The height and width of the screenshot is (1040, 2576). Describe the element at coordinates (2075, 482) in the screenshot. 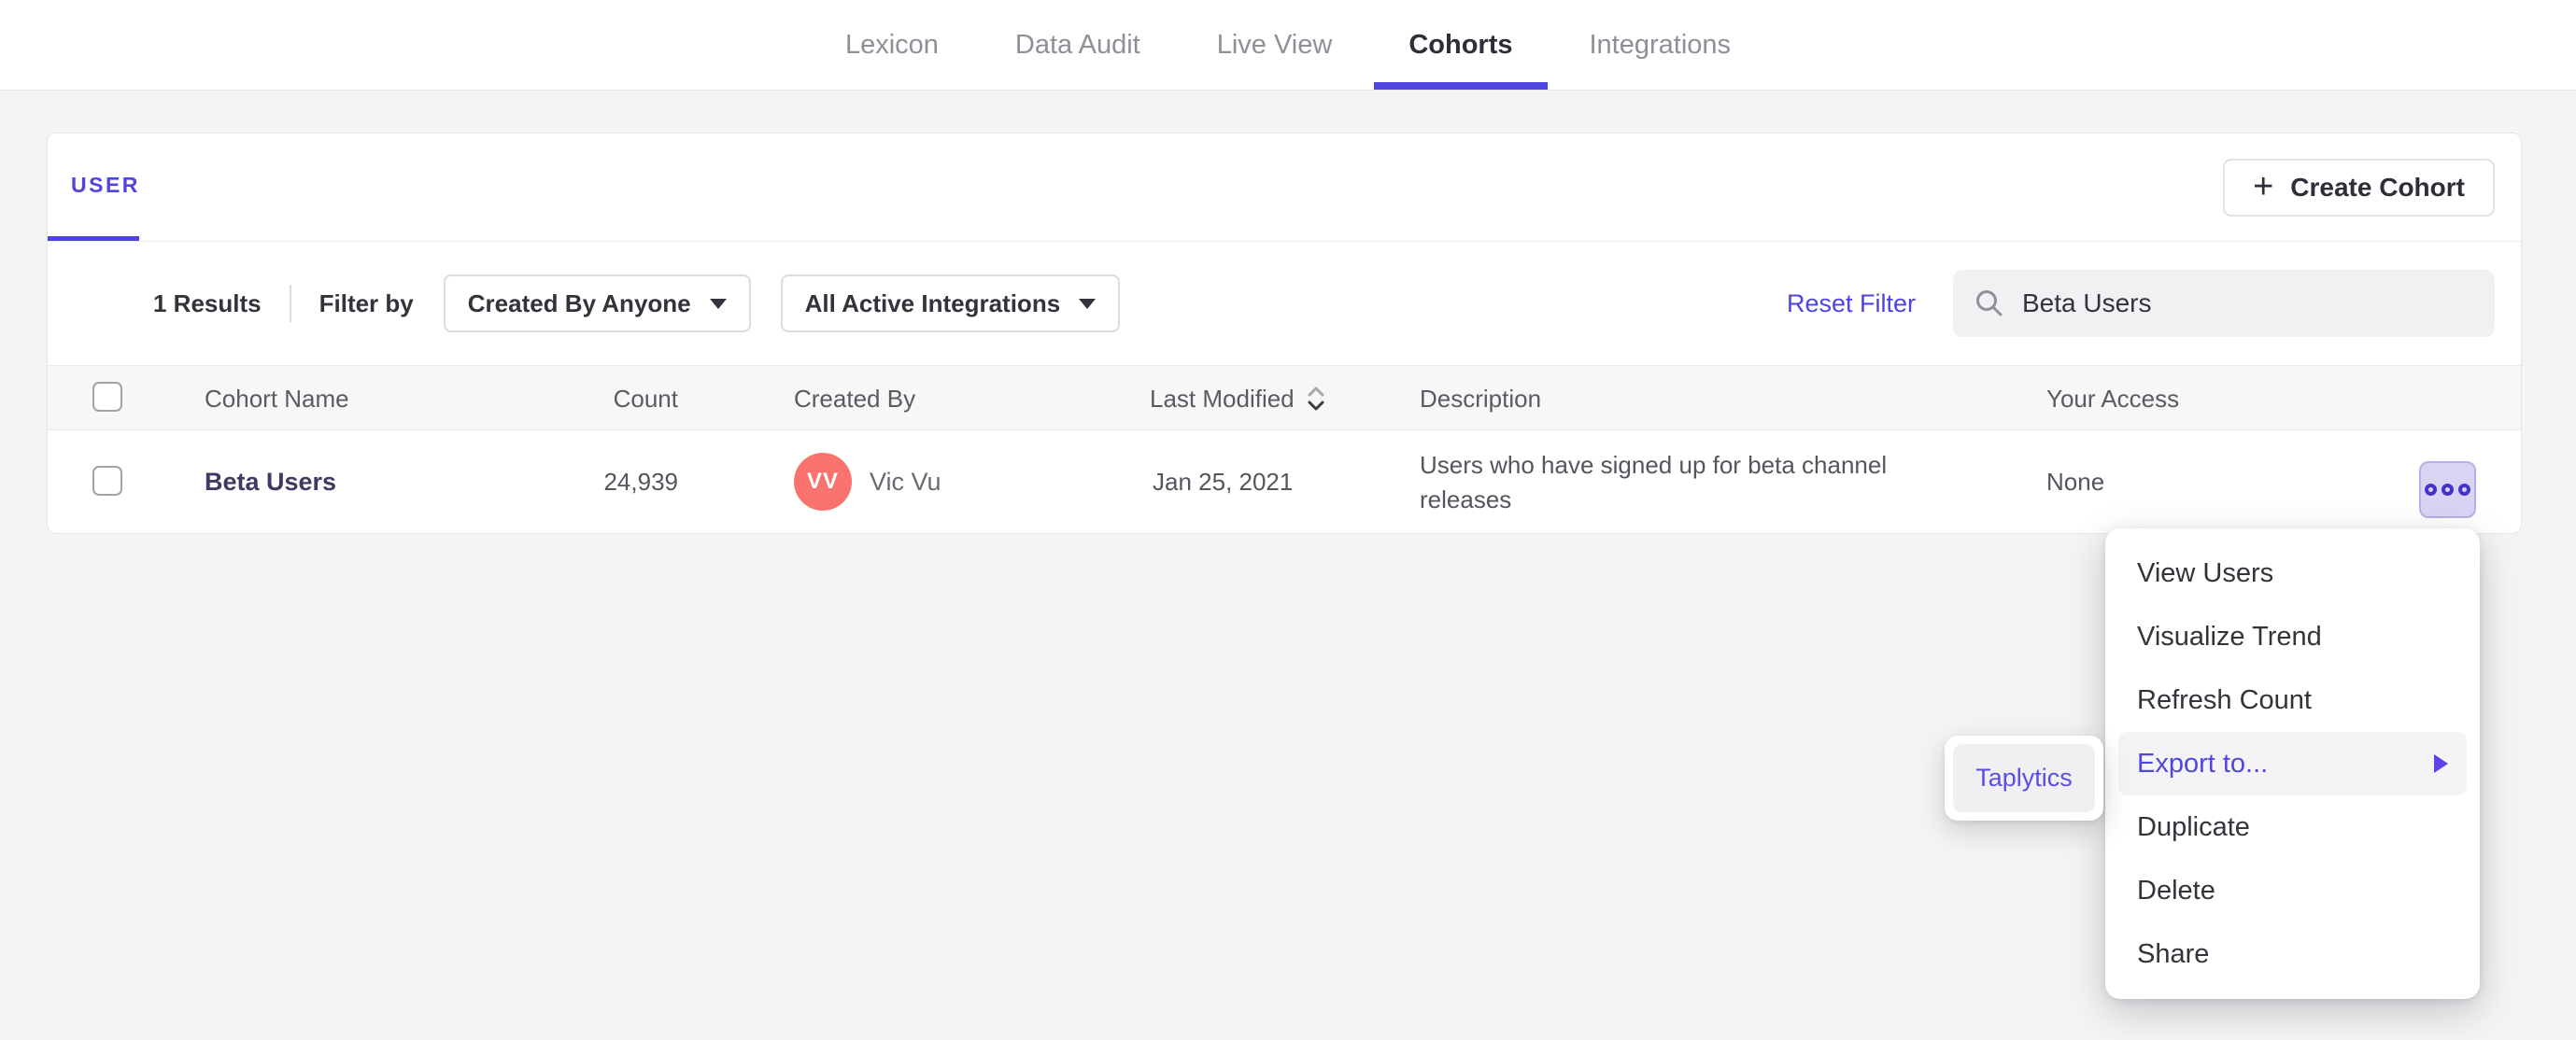

I see `your-access-value: None` at that location.